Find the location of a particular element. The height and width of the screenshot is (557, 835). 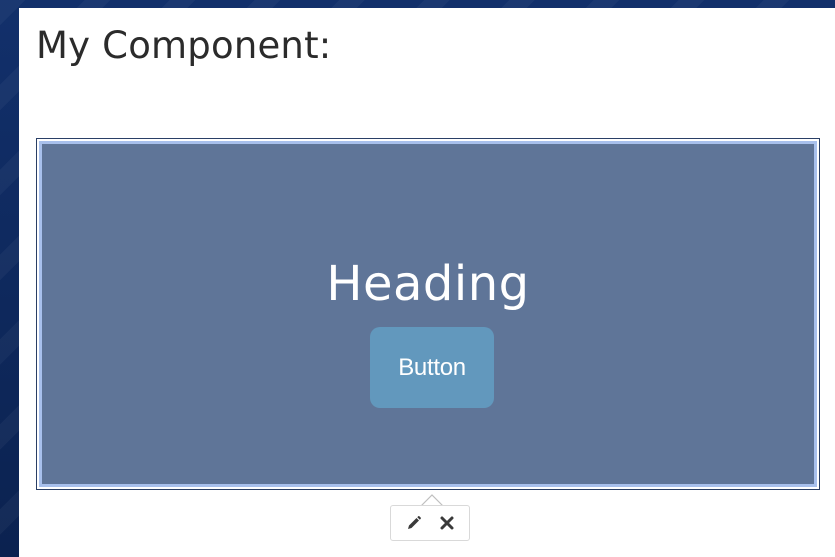

pencil-icon is located at coordinates (414, 522).